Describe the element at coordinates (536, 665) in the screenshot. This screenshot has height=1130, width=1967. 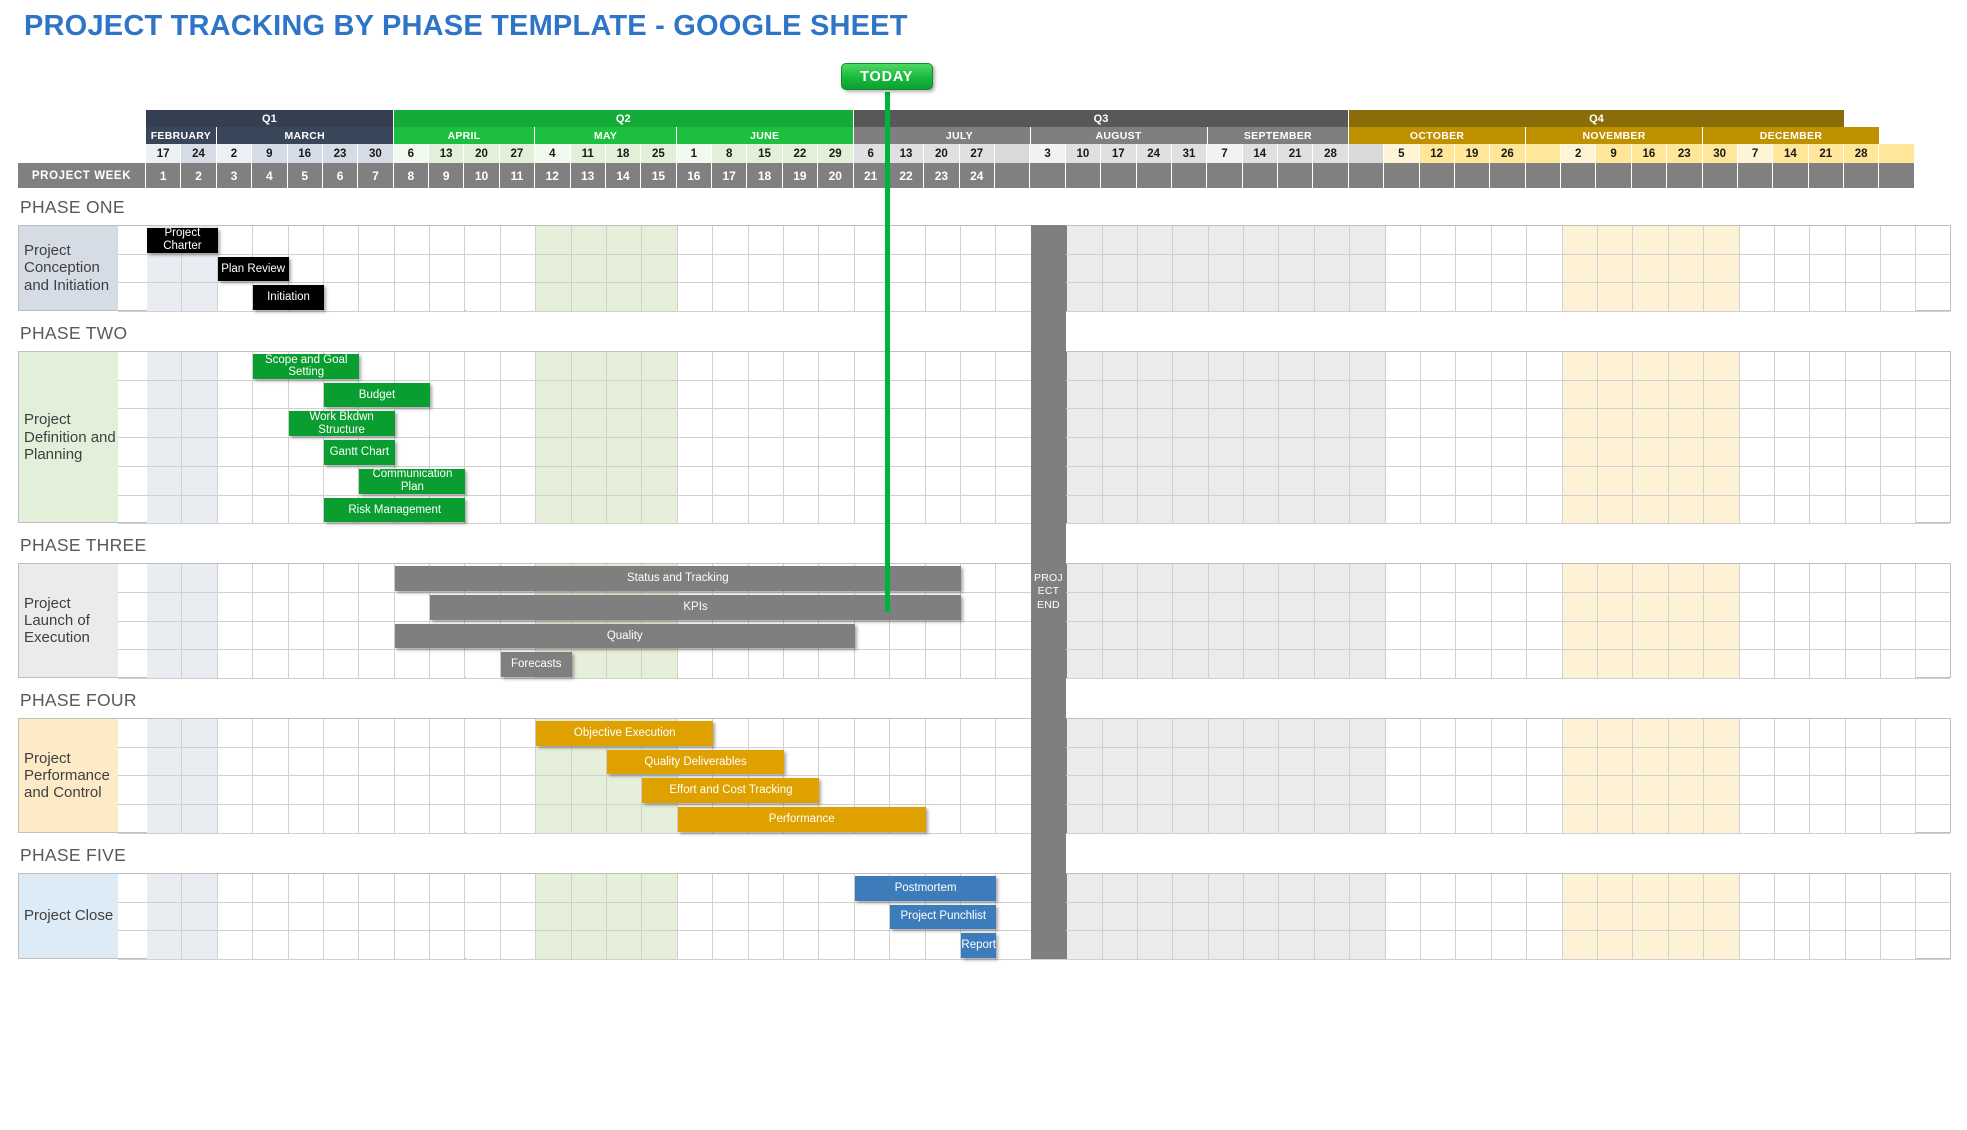
I see `task-bar: Forecasts` at that location.